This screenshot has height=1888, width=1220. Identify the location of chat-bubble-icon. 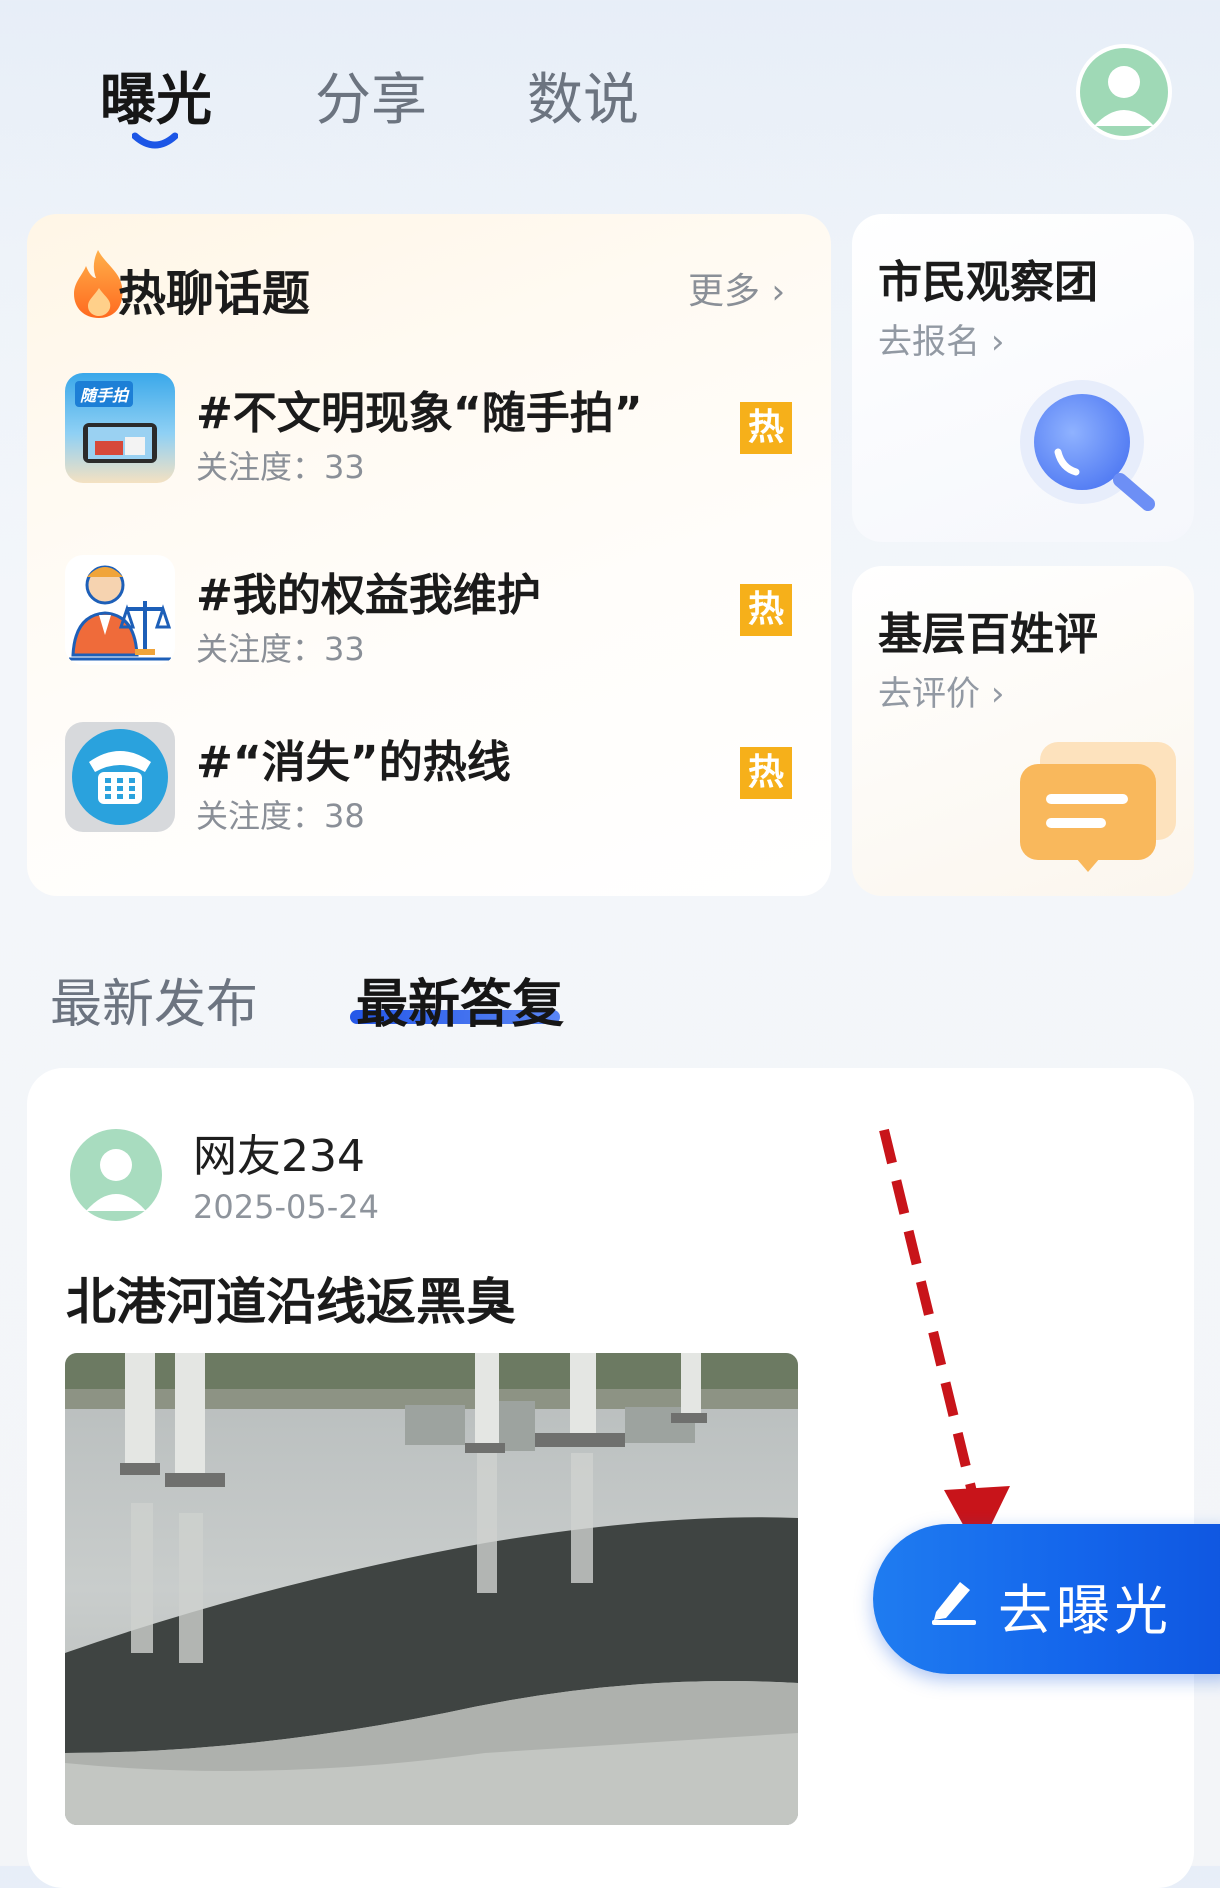
(1098, 807).